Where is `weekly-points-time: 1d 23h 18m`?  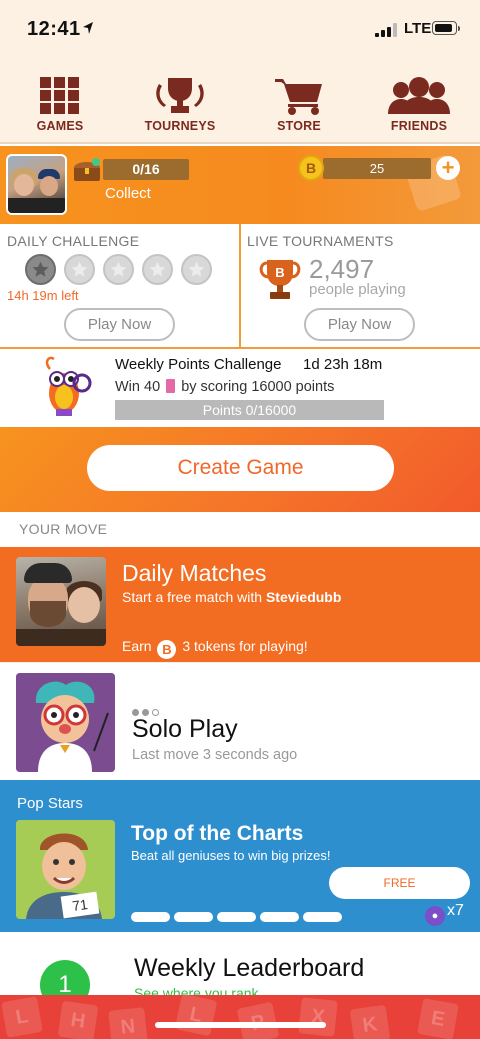
weekly-points-time: 1d 23h 18m is located at coordinates (343, 364).